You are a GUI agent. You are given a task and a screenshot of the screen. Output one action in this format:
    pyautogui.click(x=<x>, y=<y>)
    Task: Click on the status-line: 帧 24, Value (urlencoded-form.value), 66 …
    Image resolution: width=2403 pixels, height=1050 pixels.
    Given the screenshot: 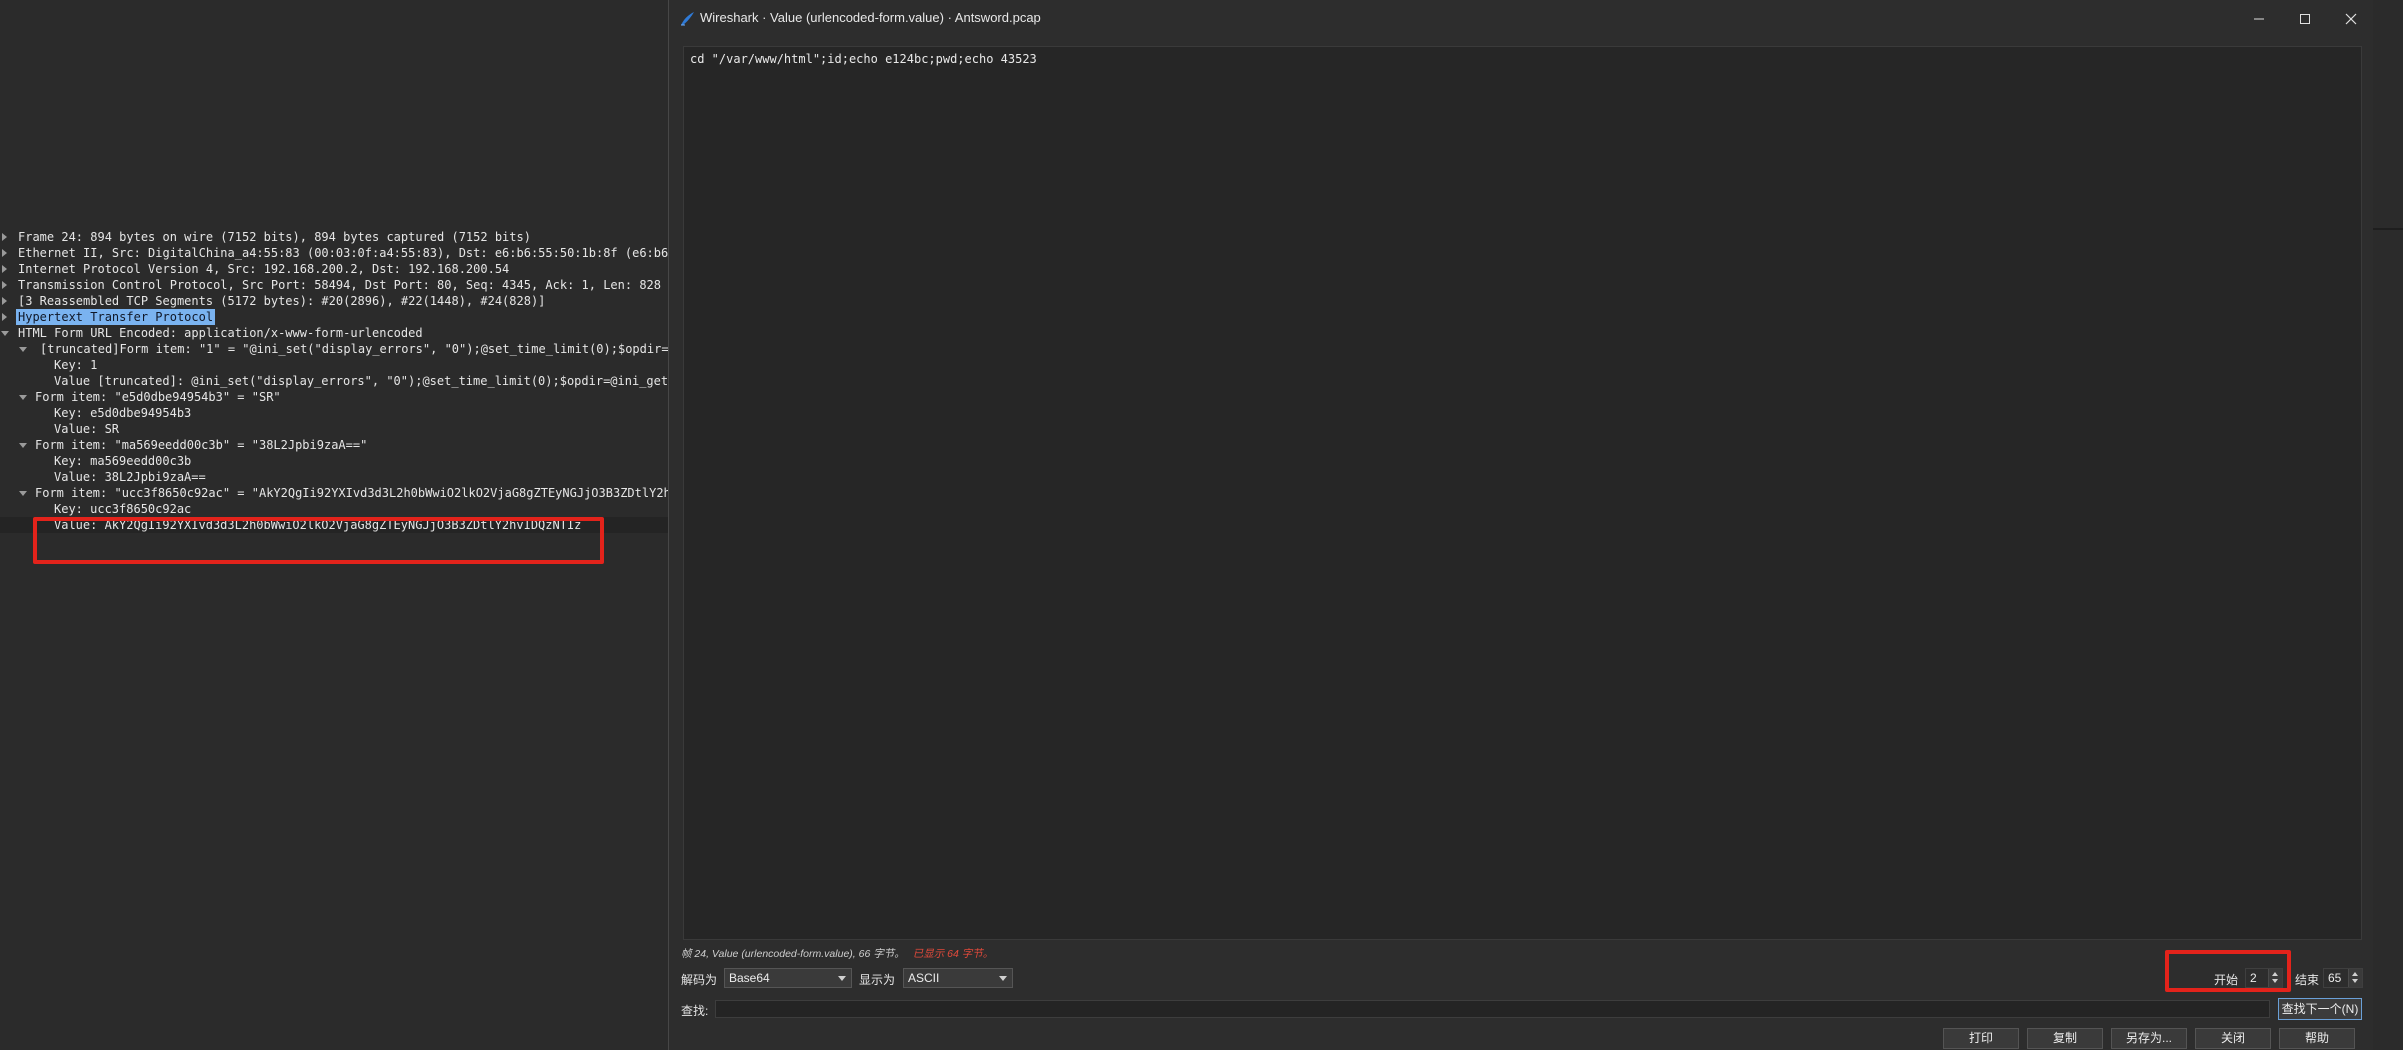 What is the action you would take?
    pyautogui.click(x=837, y=953)
    